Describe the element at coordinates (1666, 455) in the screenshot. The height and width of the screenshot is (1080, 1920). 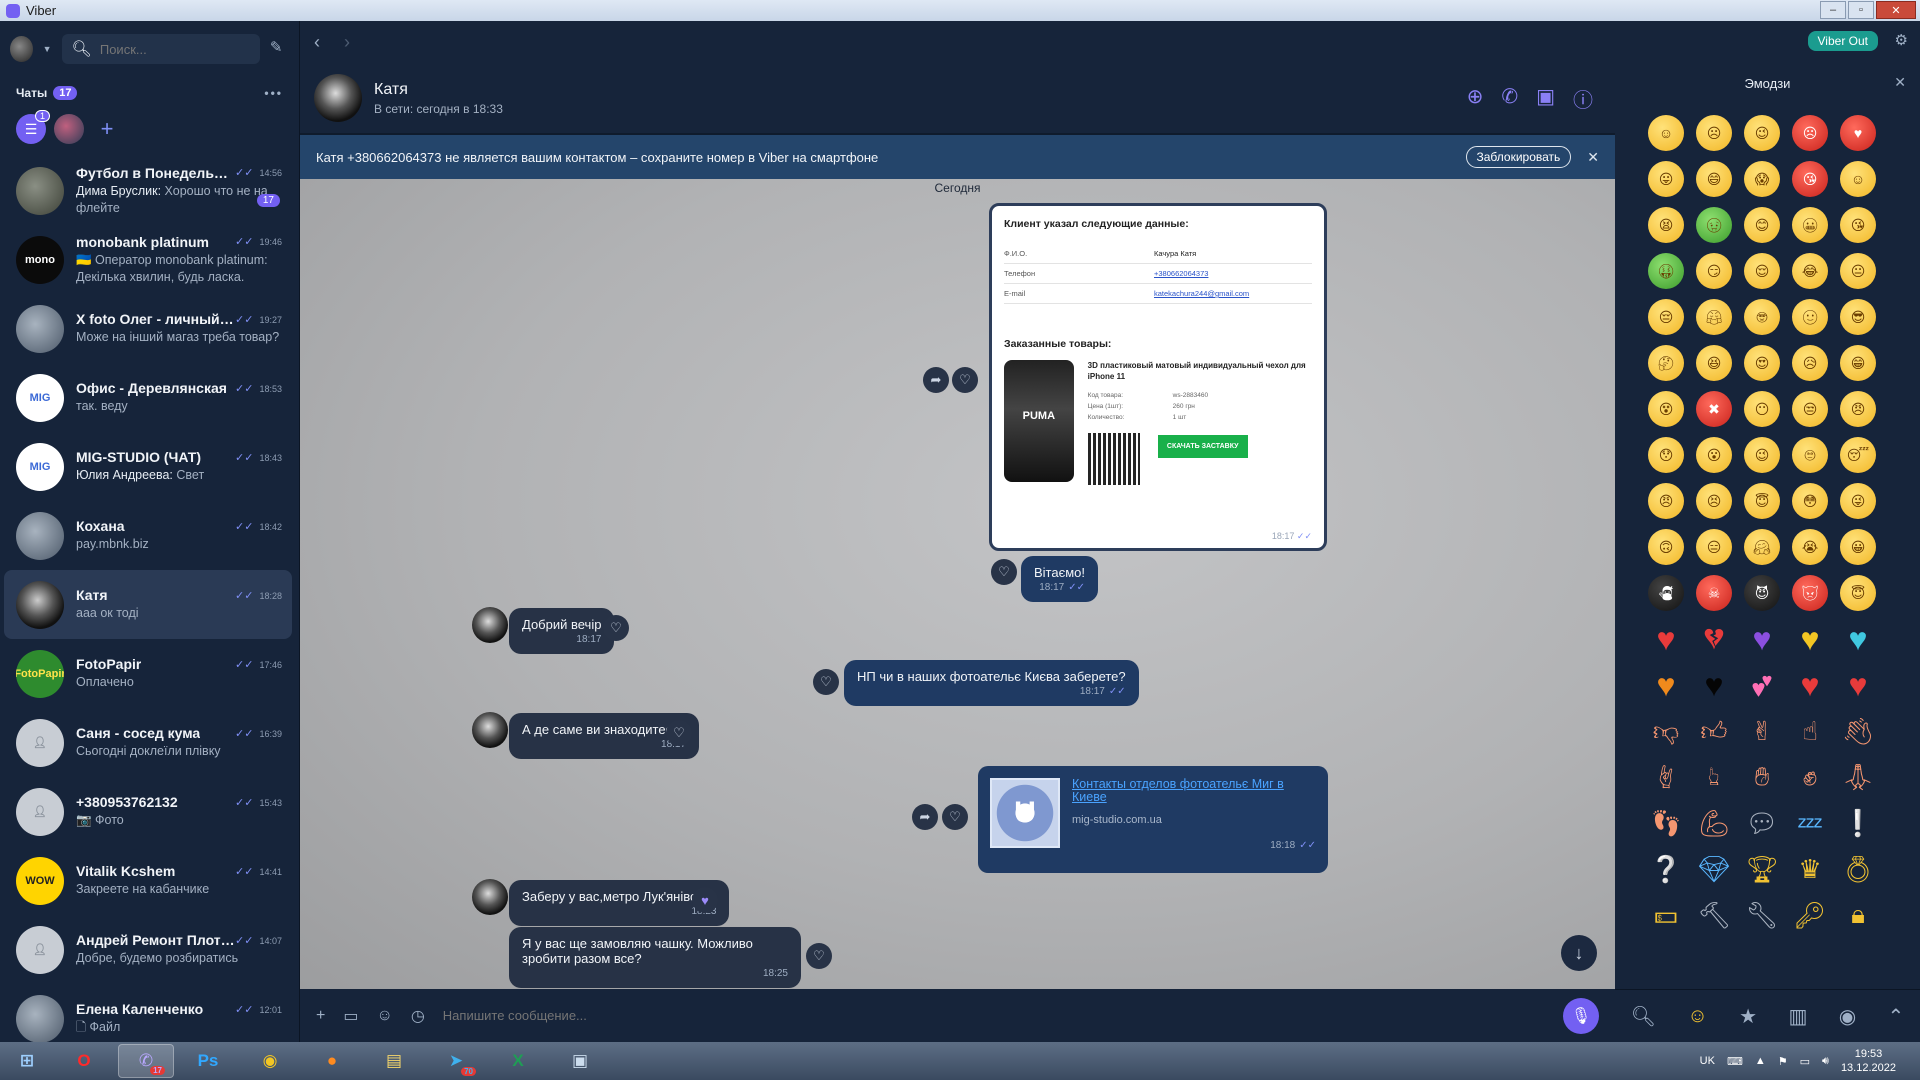
I see `emoji-icon: 😯︎` at that location.